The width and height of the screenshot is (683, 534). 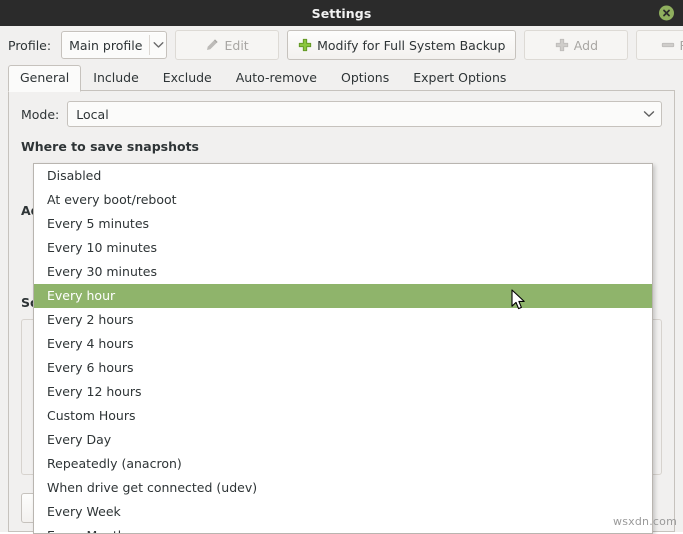 I want to click on edit-button-label: Edit, so click(x=236, y=45).